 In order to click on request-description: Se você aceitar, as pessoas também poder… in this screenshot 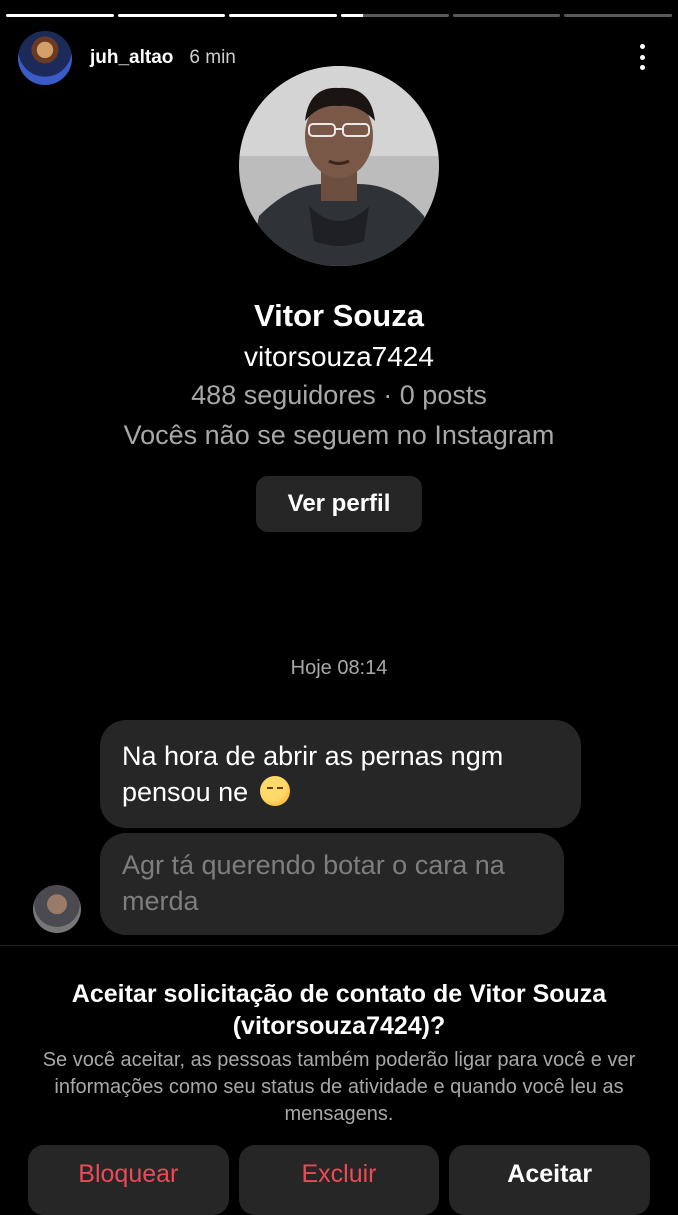, I will do `click(339, 1087)`.